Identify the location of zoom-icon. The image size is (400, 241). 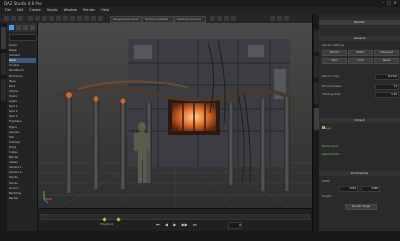
(233, 18).